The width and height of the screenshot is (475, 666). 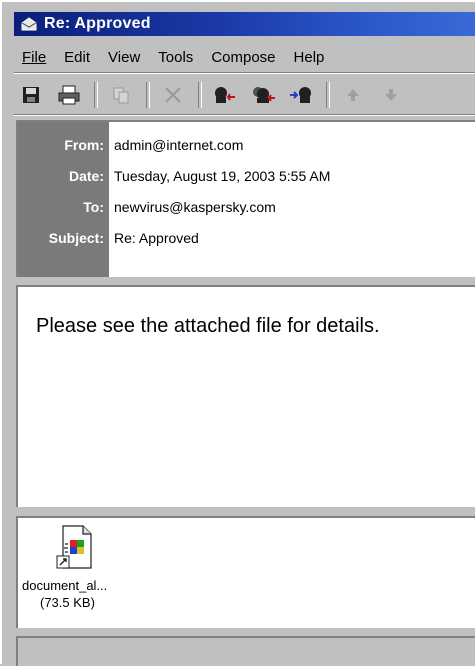 I want to click on from-value: admin@internet.com, so click(x=176, y=145).